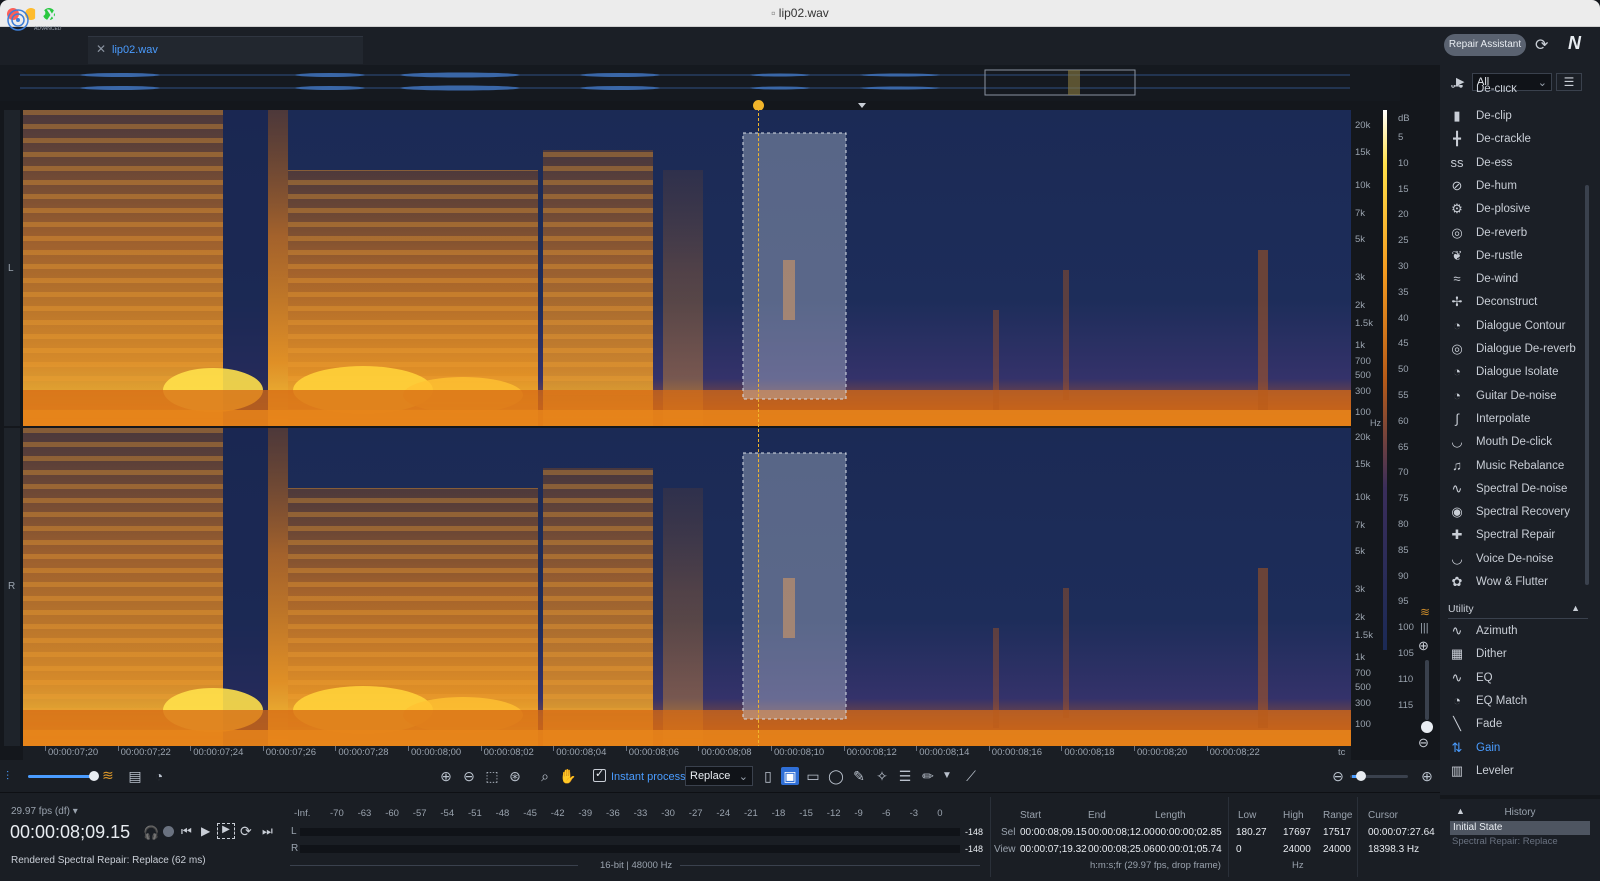  What do you see at coordinates (947, 776) in the screenshot?
I see `tool-options-chevron-icon: ▼` at bounding box center [947, 776].